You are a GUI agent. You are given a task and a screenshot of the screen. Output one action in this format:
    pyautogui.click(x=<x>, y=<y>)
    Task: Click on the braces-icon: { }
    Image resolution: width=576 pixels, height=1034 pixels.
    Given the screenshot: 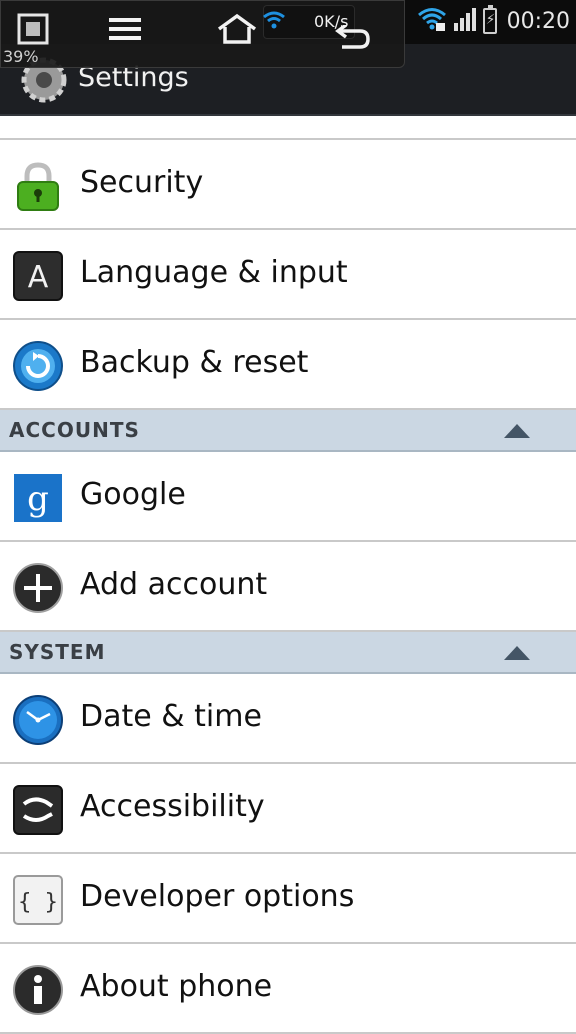 What is the action you would take?
    pyautogui.click(x=38, y=900)
    